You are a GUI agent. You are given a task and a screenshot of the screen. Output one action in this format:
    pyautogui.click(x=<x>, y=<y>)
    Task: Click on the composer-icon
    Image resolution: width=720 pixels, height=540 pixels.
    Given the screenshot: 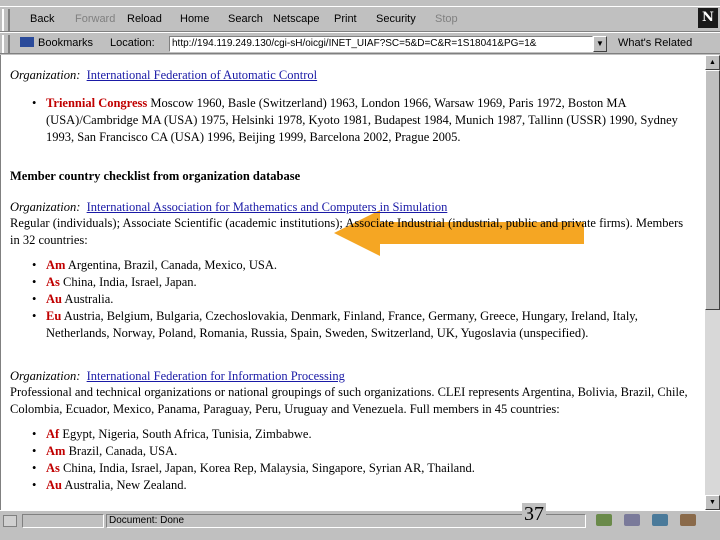 What is the action you would take?
    pyautogui.click(x=688, y=520)
    